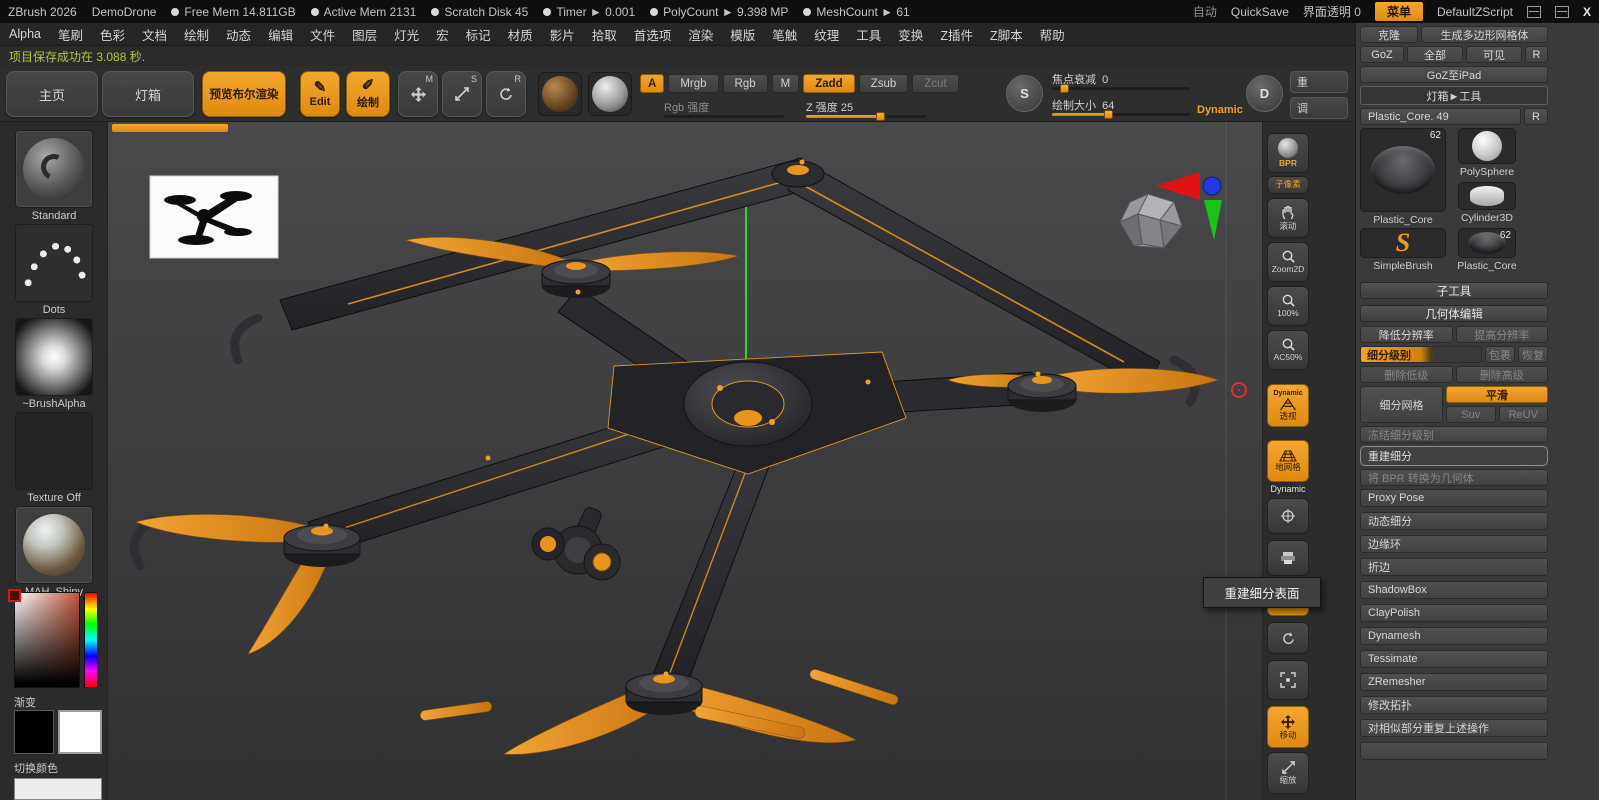  Describe the element at coordinates (1454, 659) in the screenshot. I see `section-tessimate: Tessimate` at that location.